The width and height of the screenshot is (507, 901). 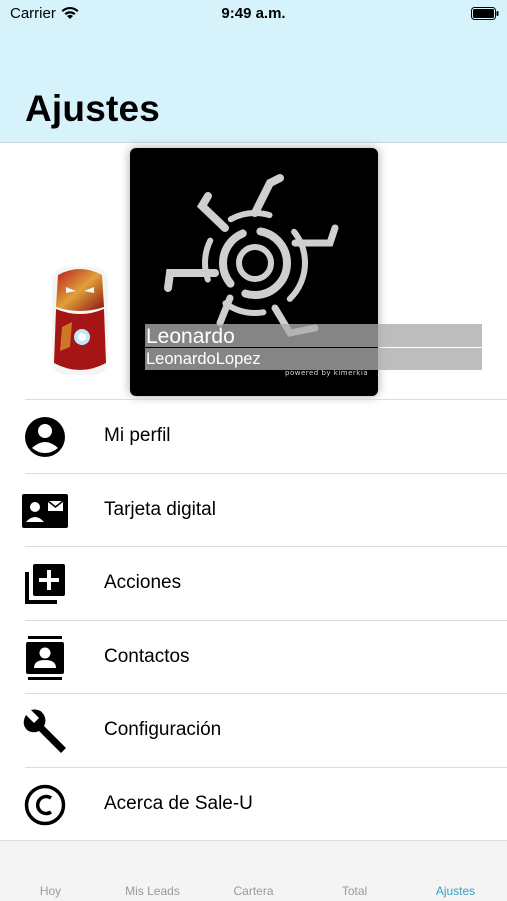 I want to click on tab-total: Total, so click(x=354, y=871).